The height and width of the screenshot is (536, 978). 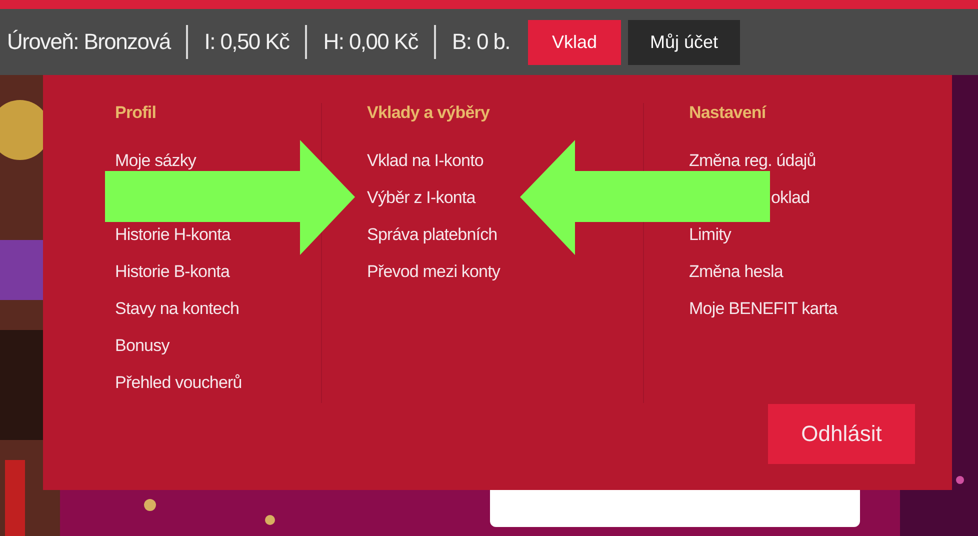 I want to click on account-button: Můj účet, so click(x=684, y=42).